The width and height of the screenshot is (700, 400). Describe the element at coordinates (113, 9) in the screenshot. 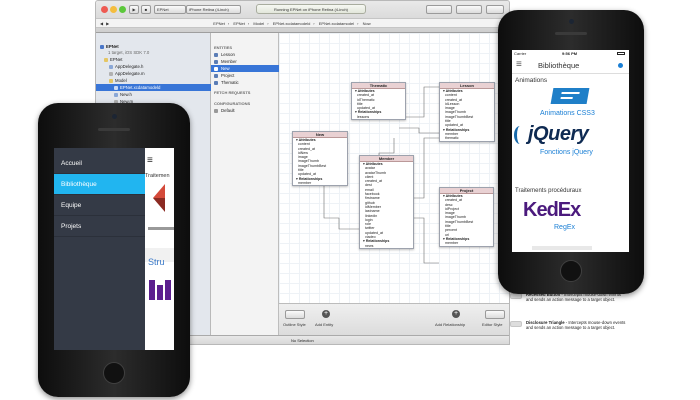

I see `minimize-window-button` at that location.